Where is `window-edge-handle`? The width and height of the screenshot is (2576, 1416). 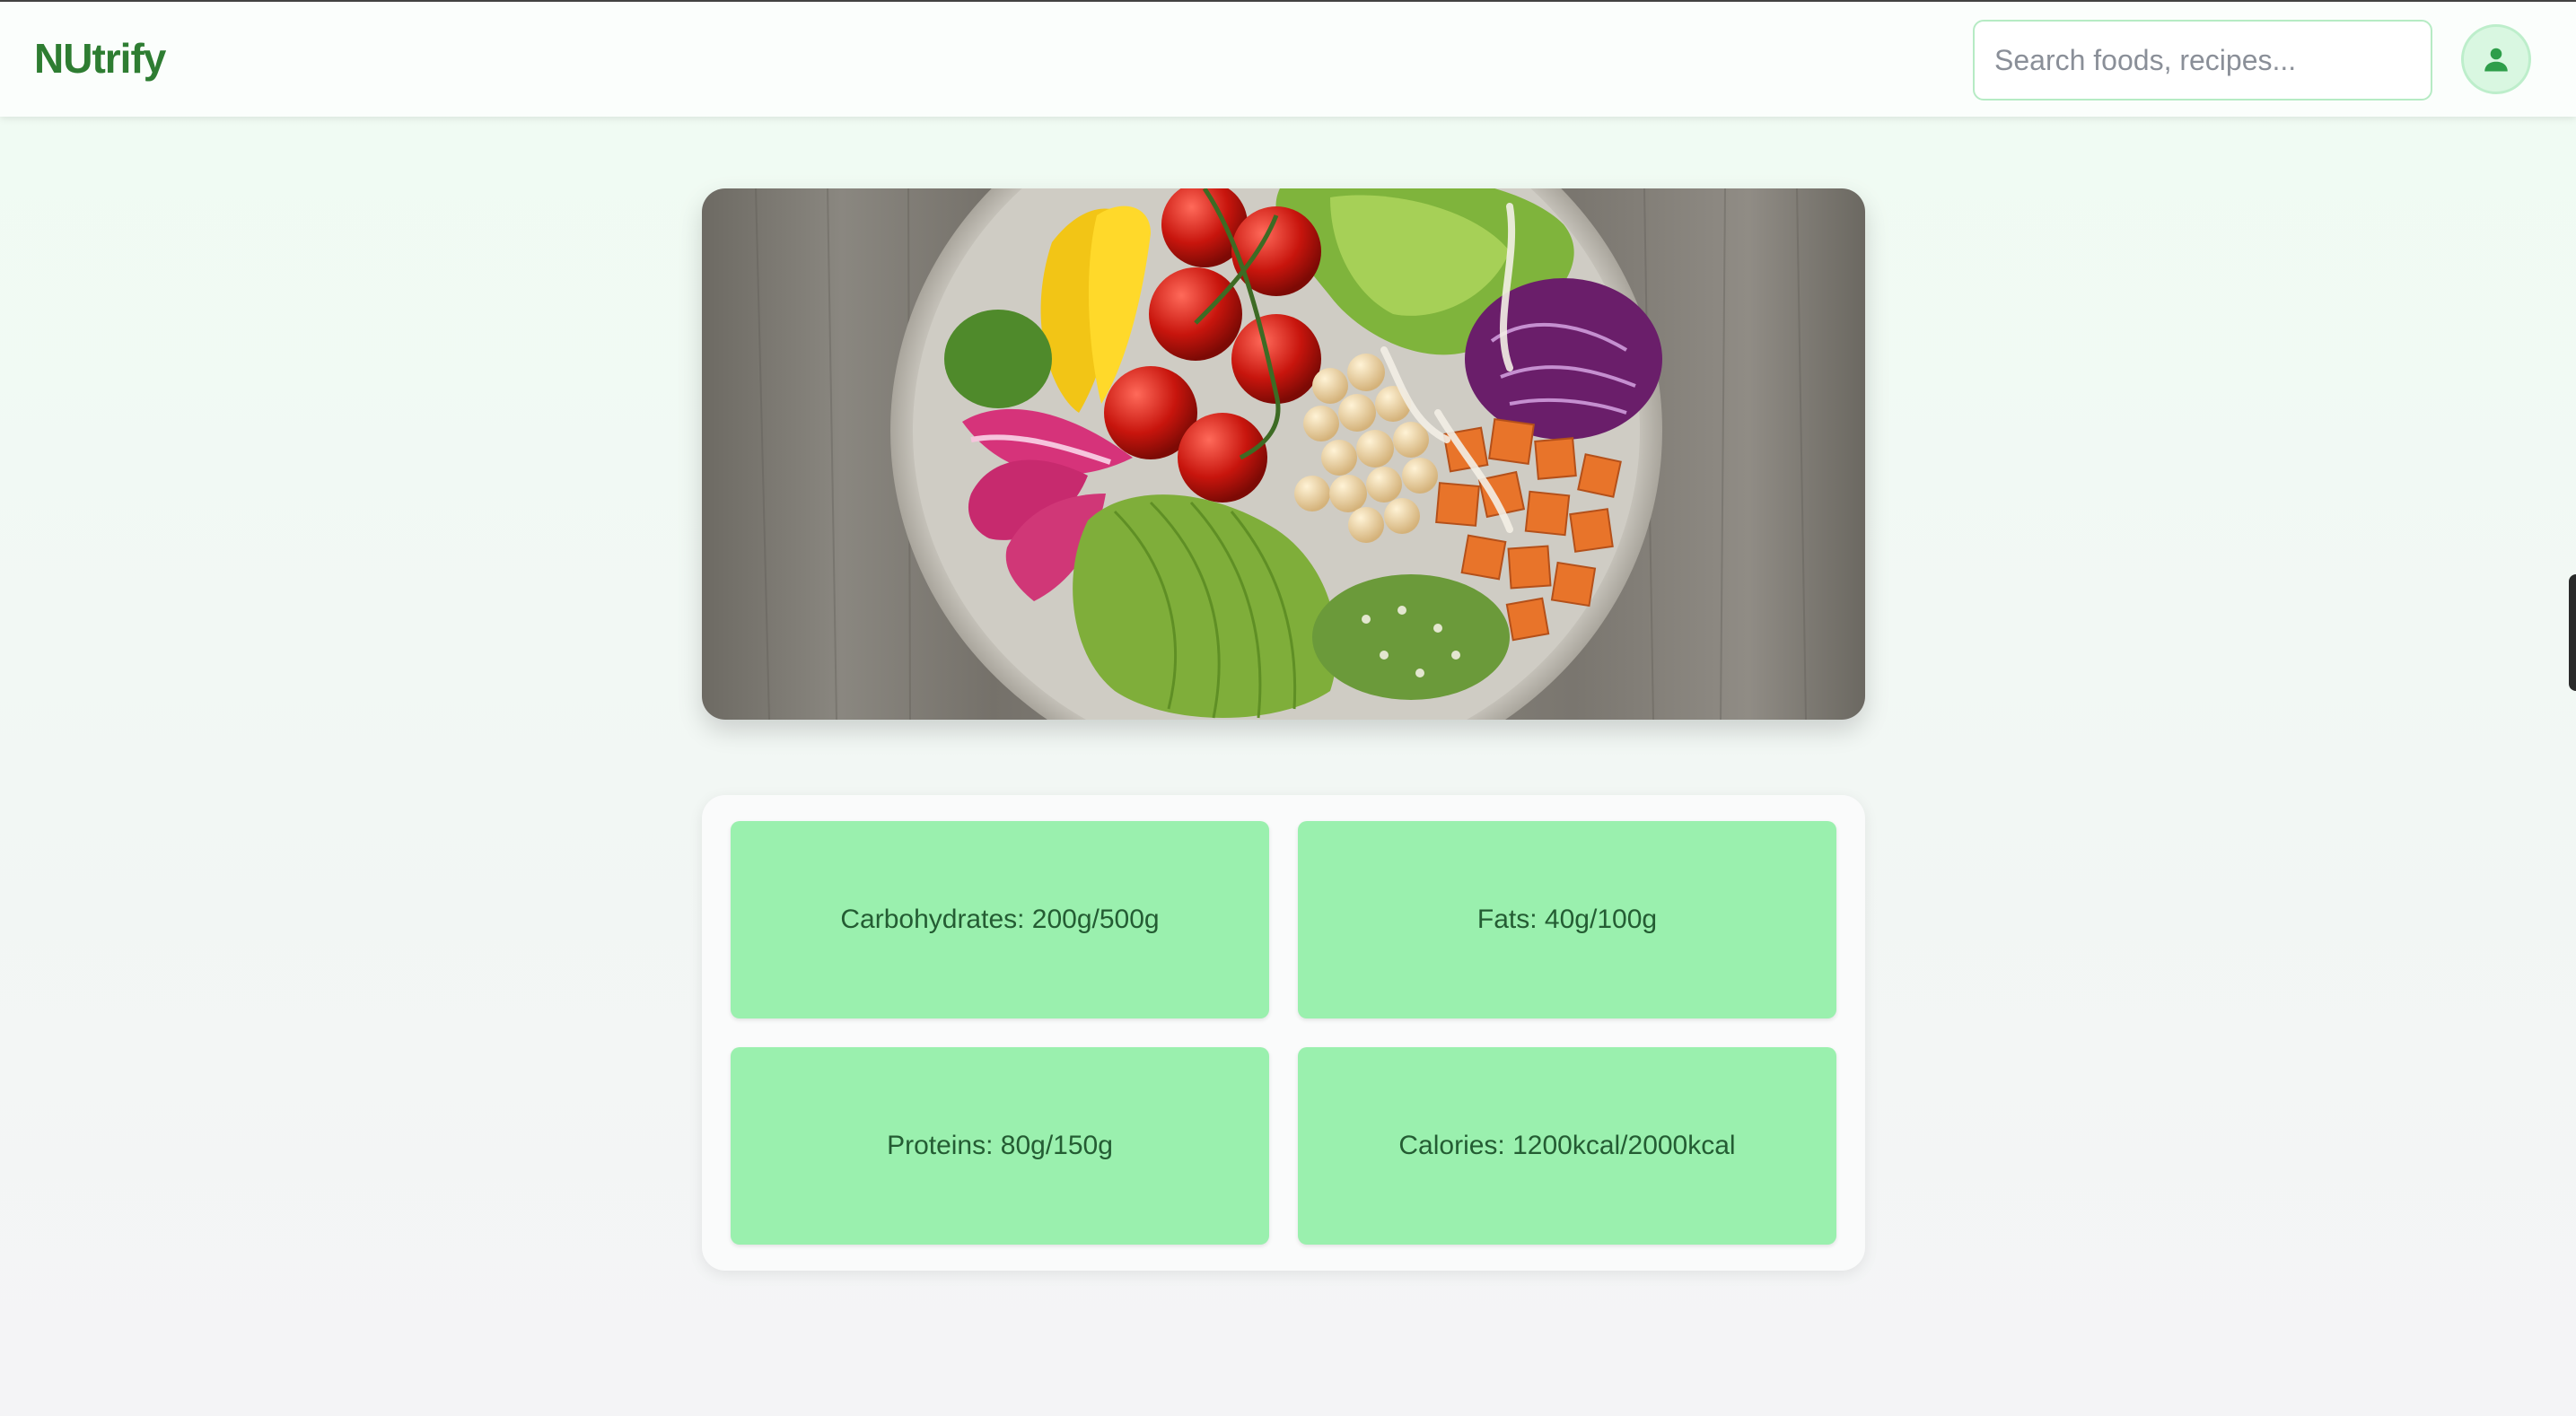
window-edge-handle is located at coordinates (2572, 632).